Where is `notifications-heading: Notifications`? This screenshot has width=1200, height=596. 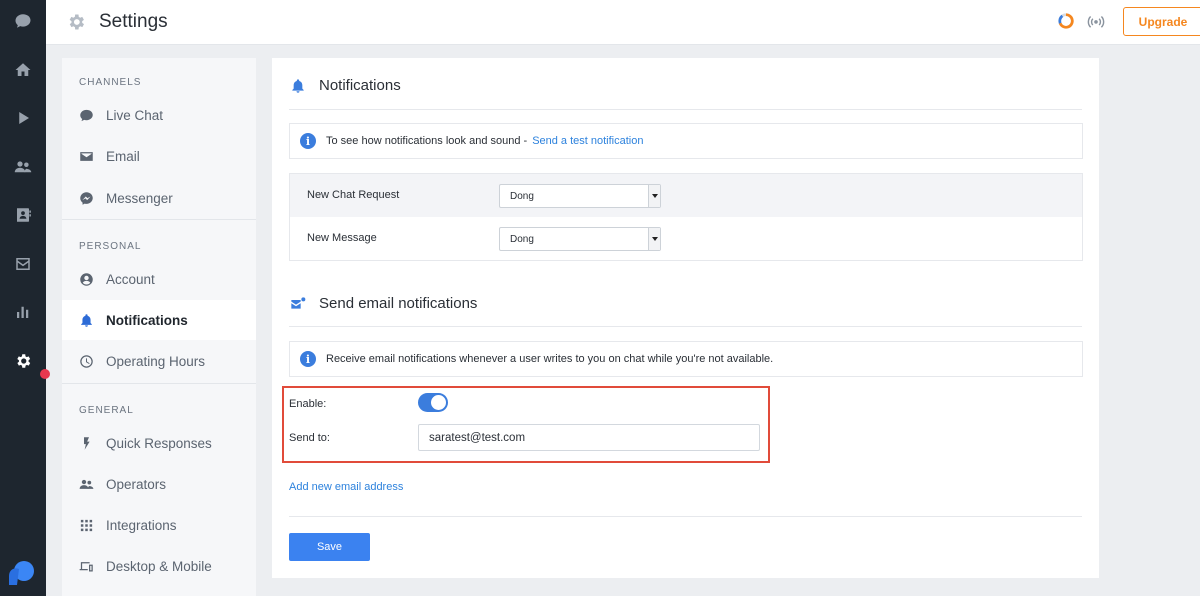
notifications-heading: Notifications is located at coordinates (345, 85).